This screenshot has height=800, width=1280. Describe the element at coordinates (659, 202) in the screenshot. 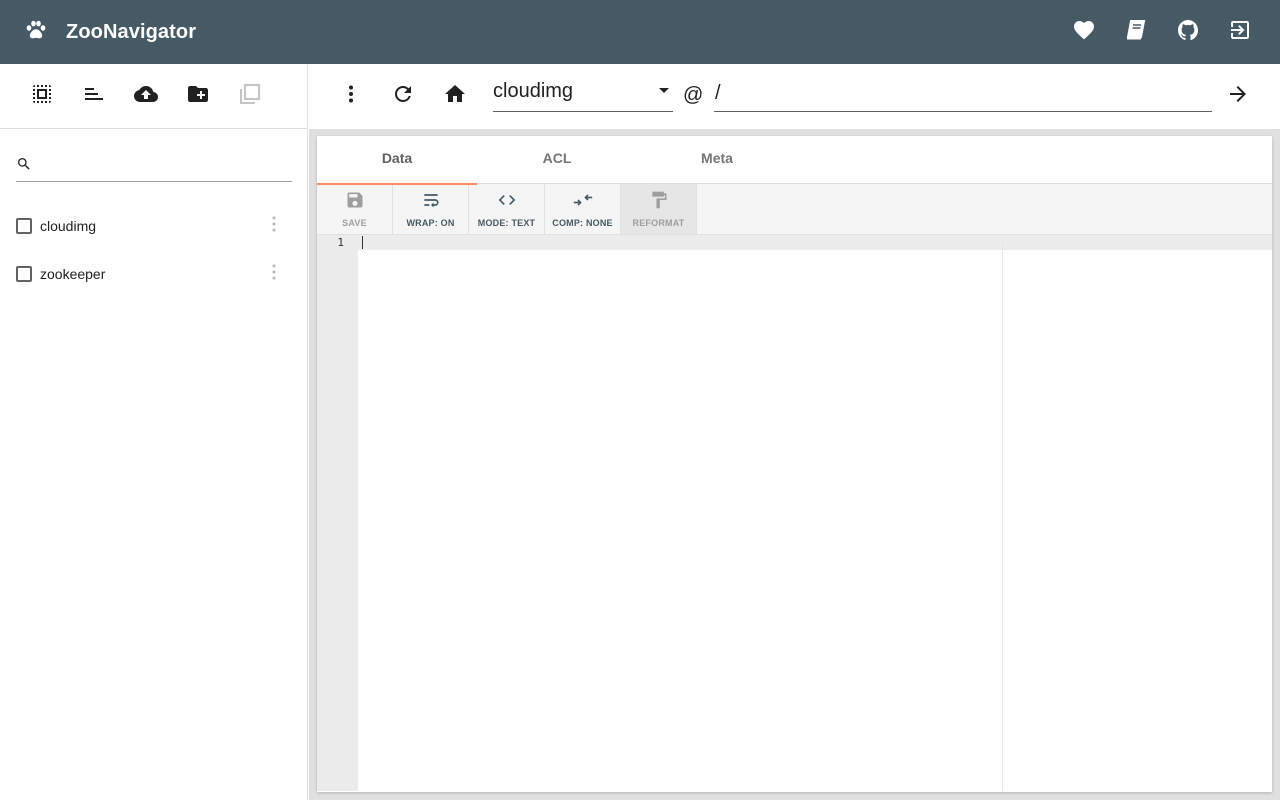

I see `format-paint-icon` at that location.